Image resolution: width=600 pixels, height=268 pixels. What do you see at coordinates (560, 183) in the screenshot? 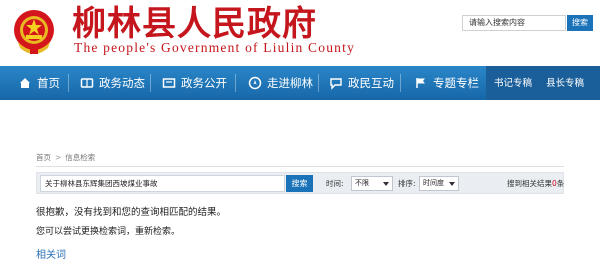
I see `result-count-suffix: 条` at bounding box center [560, 183].